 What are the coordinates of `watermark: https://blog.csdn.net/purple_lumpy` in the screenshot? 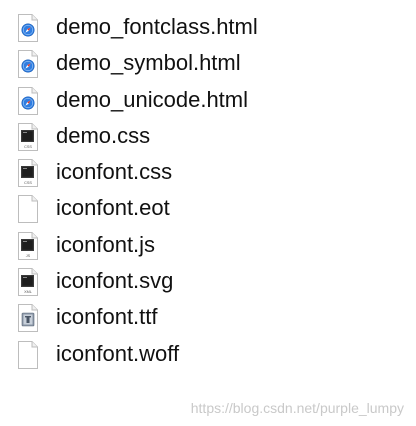 It's located at (297, 408).